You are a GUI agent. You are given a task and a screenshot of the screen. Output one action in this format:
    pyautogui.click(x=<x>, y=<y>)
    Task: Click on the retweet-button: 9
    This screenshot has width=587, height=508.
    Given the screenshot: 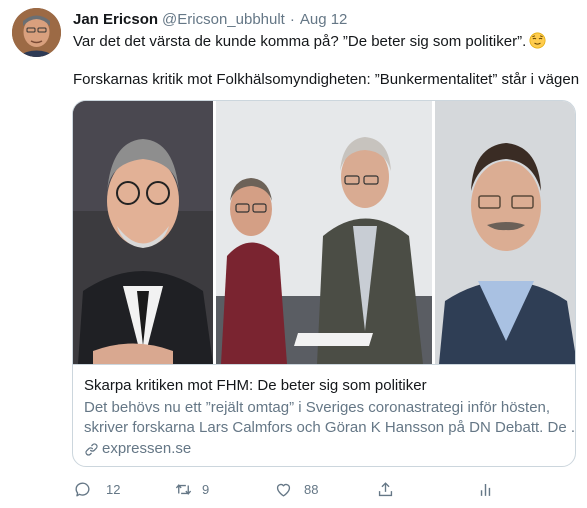 What is the action you would take?
    pyautogui.click(x=191, y=489)
    